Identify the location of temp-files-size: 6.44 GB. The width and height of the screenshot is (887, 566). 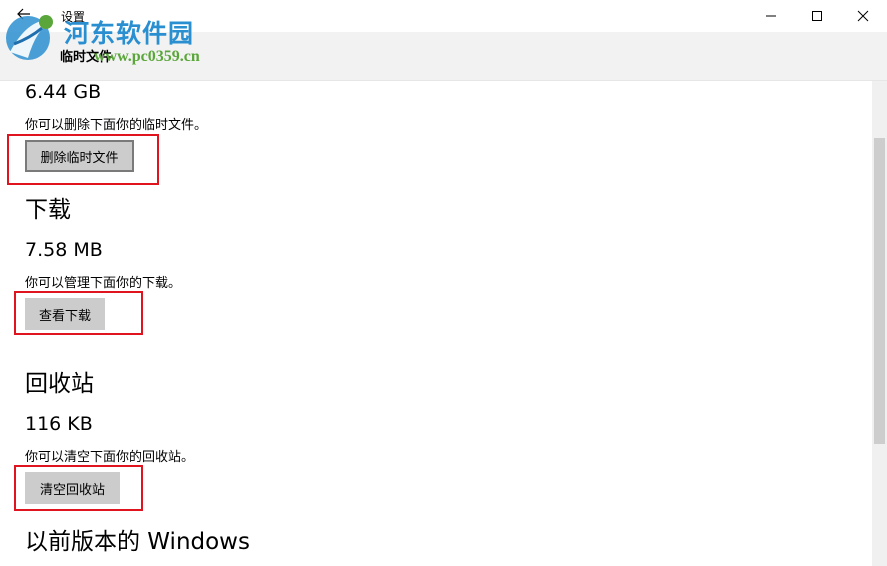
(63, 92).